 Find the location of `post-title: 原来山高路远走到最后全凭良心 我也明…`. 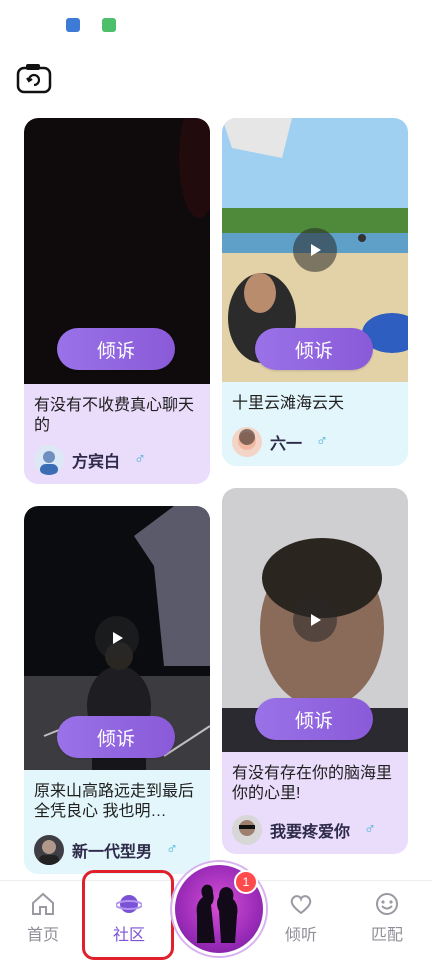

post-title: 原来山高路远走到最后全凭良心 我也明… is located at coordinates (114, 801).